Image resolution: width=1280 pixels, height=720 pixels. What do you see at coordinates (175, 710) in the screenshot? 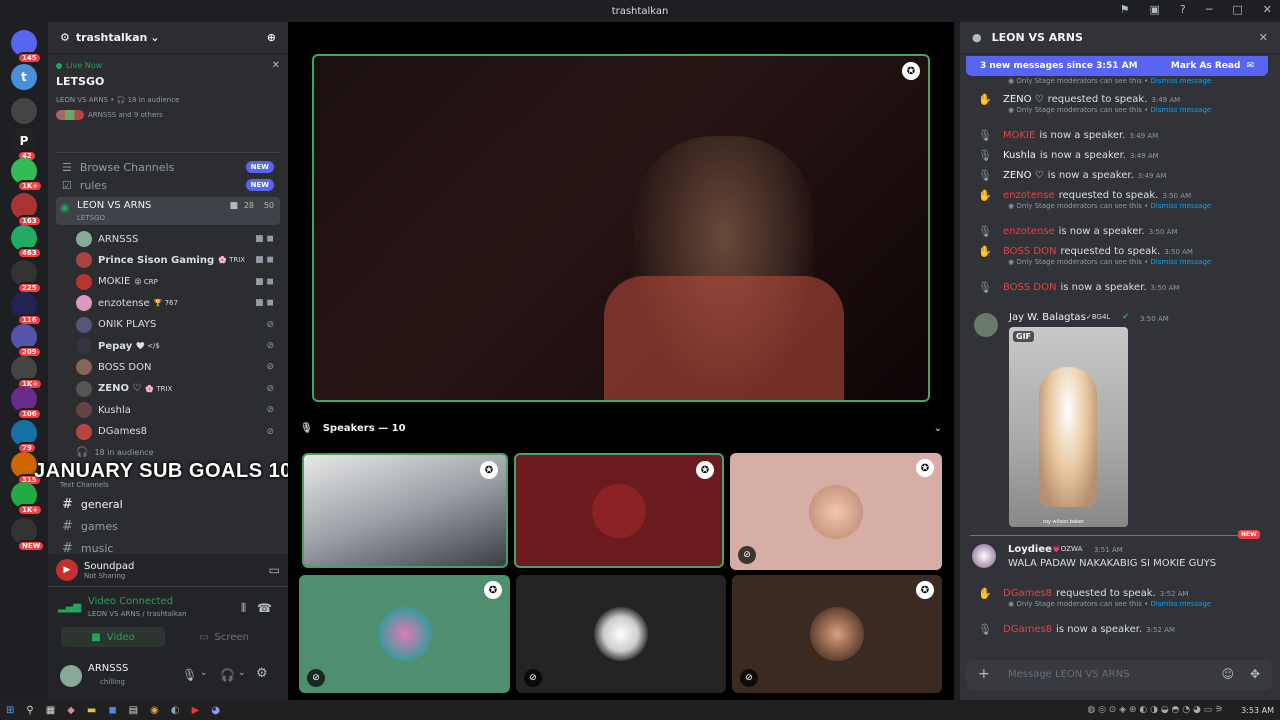
I see `steam-icon: ◐` at bounding box center [175, 710].